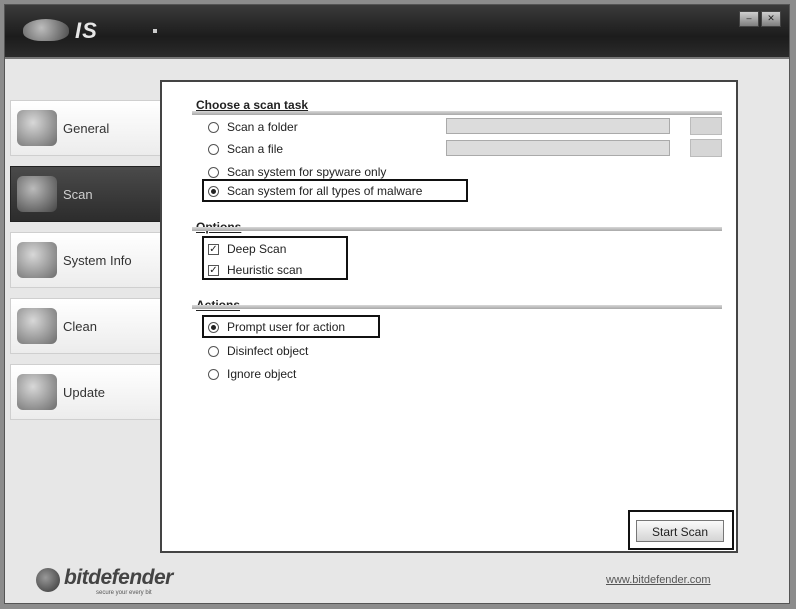 Image resolution: width=796 pixels, height=609 pixels. What do you see at coordinates (124, 593) in the screenshot?
I see `brand-tagline: secure your every bit` at bounding box center [124, 593].